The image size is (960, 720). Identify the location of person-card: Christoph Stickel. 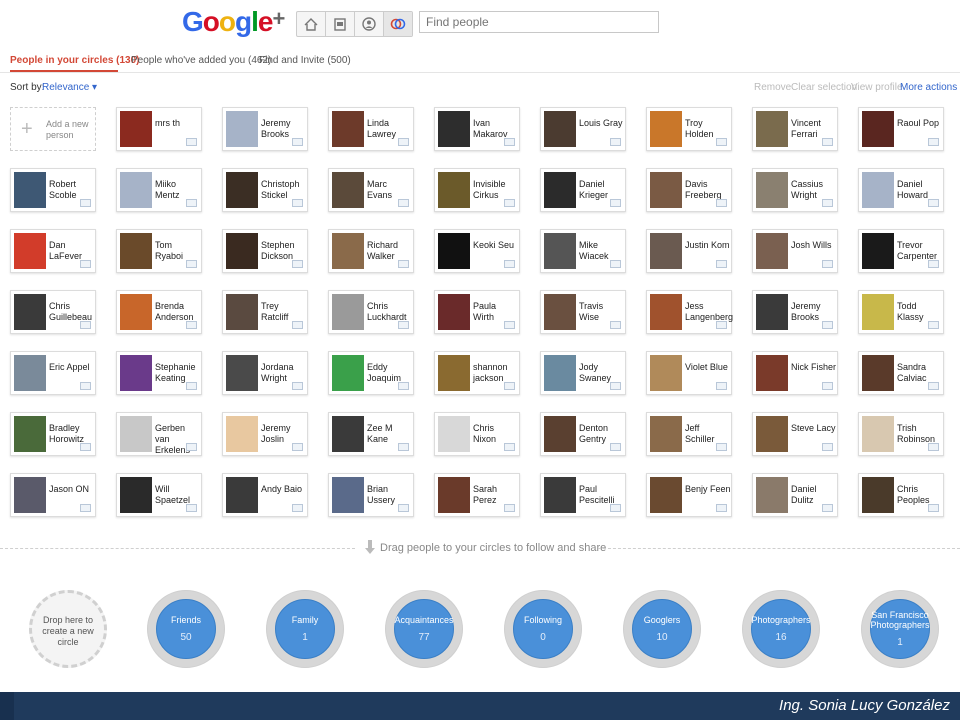
(265, 190).